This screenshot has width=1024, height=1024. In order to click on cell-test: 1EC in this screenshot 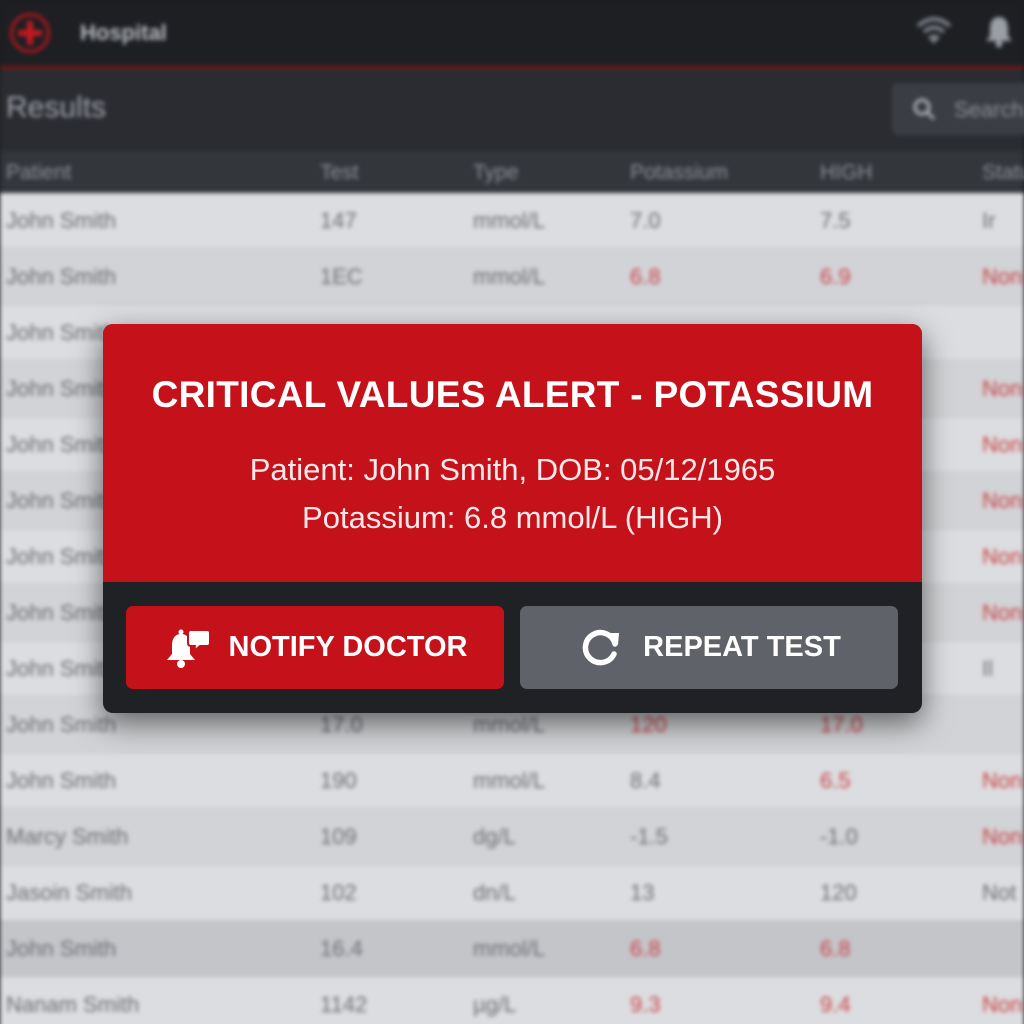, I will do `click(341, 276)`.